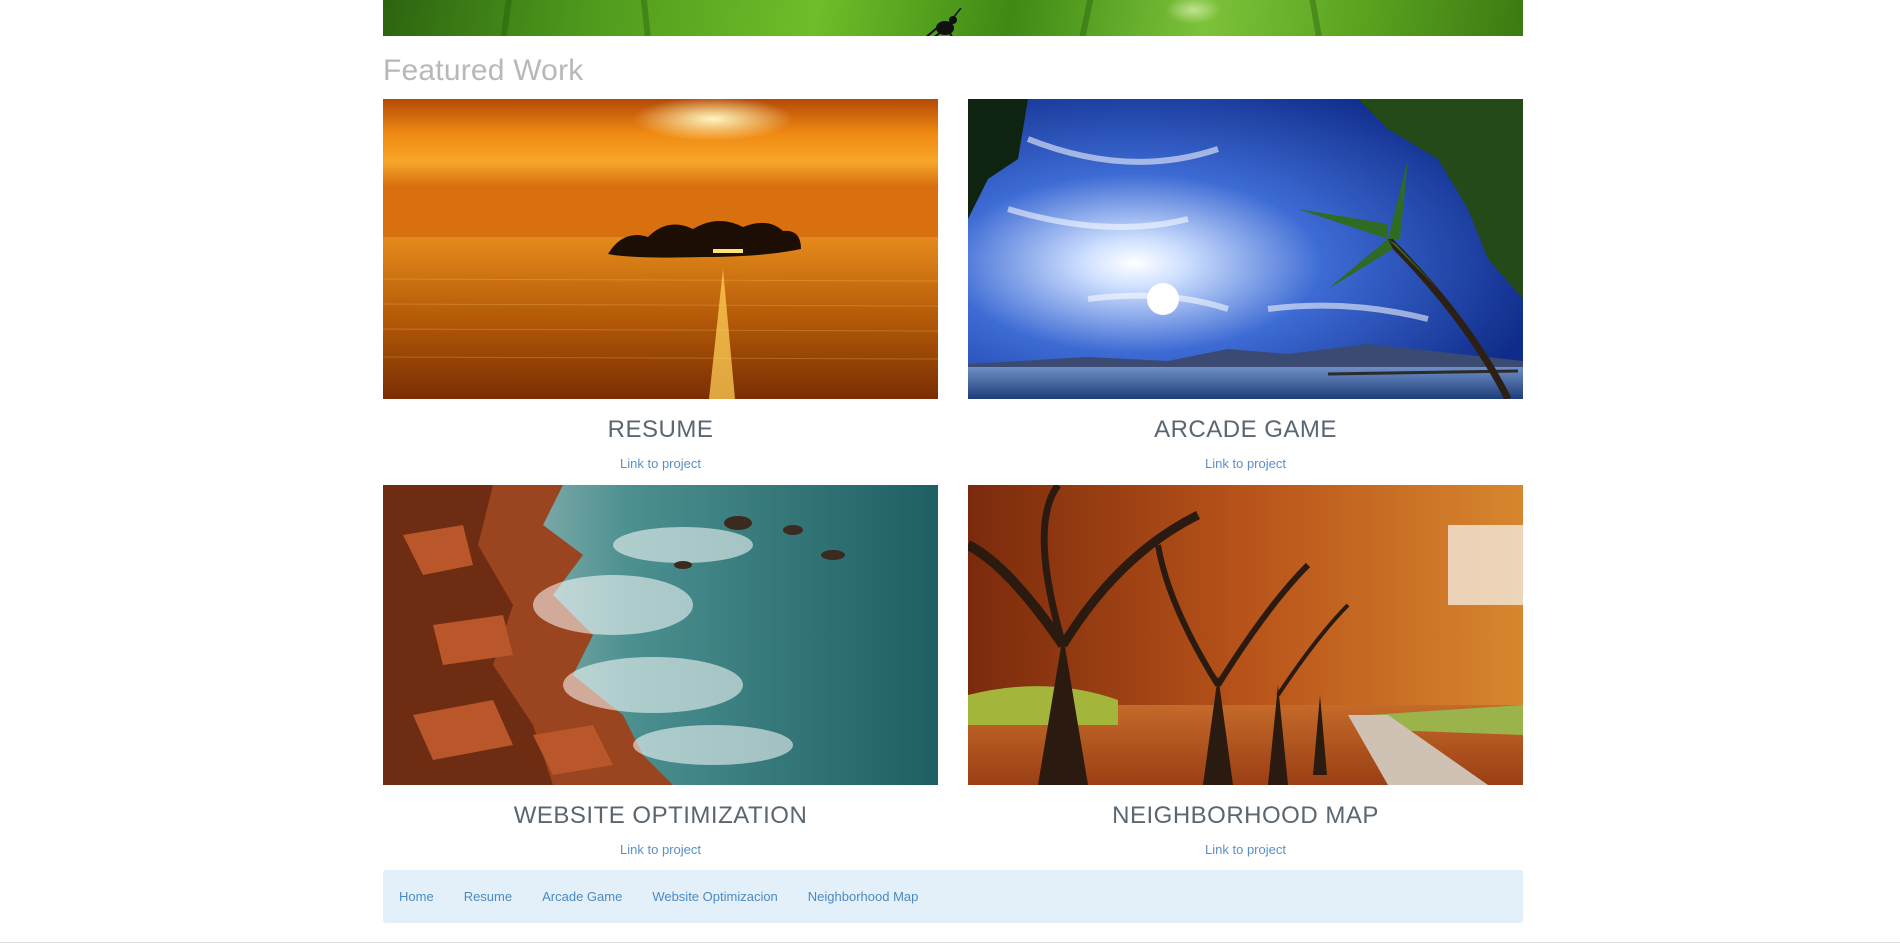 Image resolution: width=1900 pixels, height=944 pixels. Describe the element at coordinates (660, 463) in the screenshot. I see `project-link-resume: Link to project` at that location.